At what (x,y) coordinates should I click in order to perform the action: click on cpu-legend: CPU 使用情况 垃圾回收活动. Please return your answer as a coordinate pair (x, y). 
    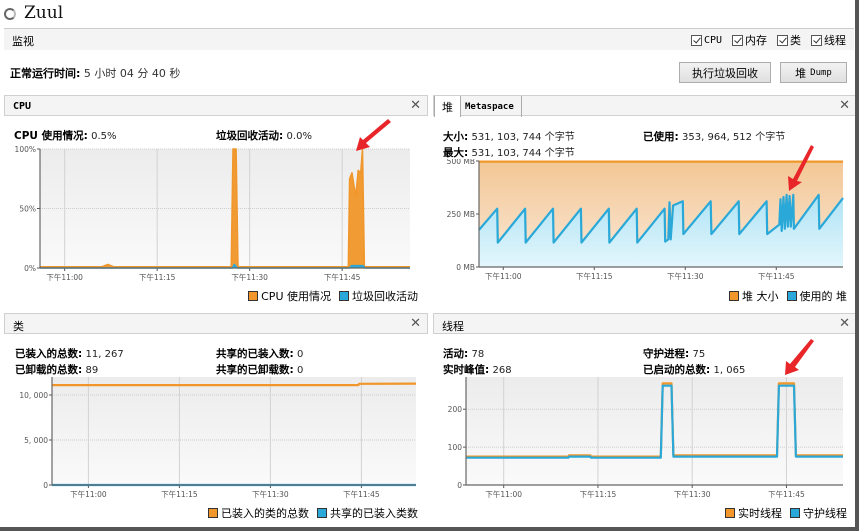
    Looking at the image, I should click on (333, 296).